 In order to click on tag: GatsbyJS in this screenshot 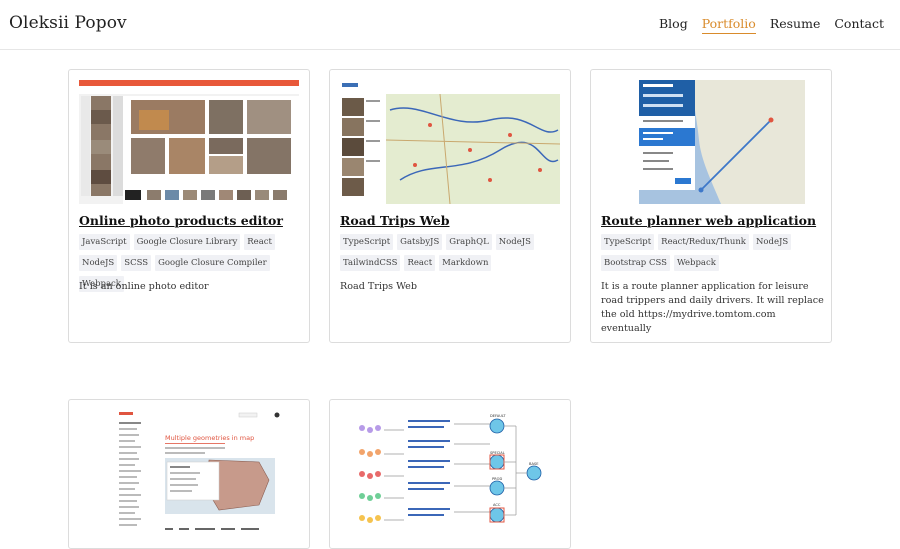, I will do `click(420, 242)`.